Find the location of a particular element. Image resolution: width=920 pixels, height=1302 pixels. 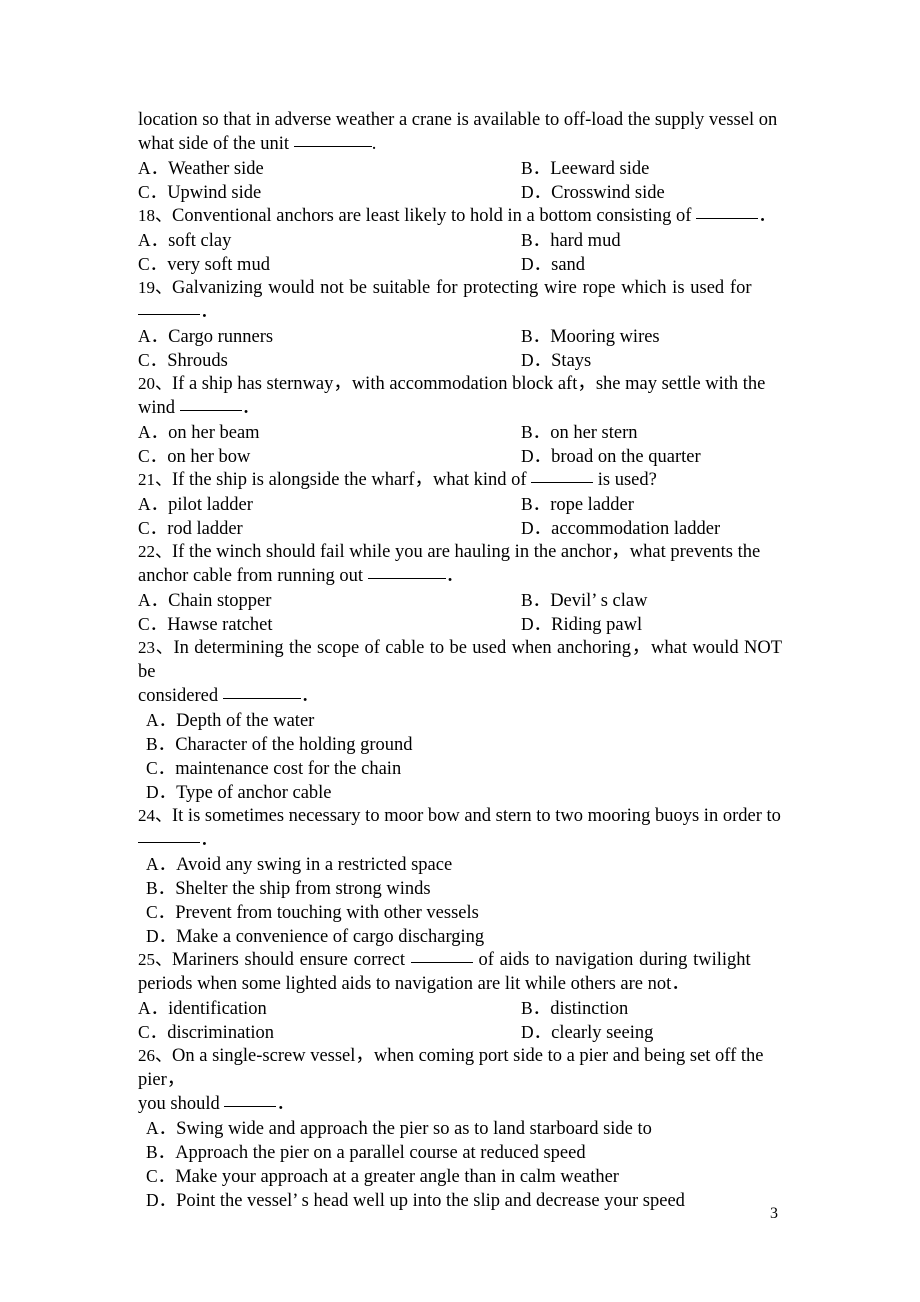

option-text: Make a convenience of cargo discharging is located at coordinates (330, 937).